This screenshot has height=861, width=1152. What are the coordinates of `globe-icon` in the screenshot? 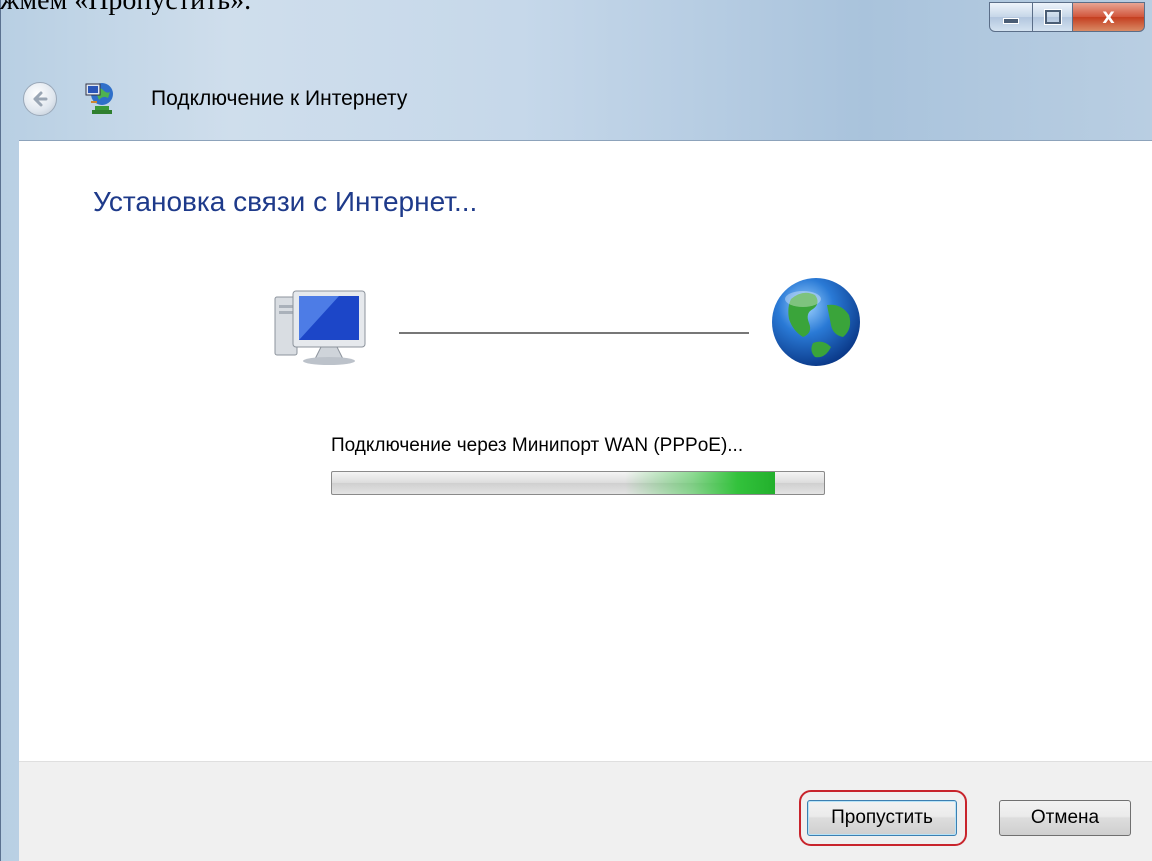 It's located at (816, 322).